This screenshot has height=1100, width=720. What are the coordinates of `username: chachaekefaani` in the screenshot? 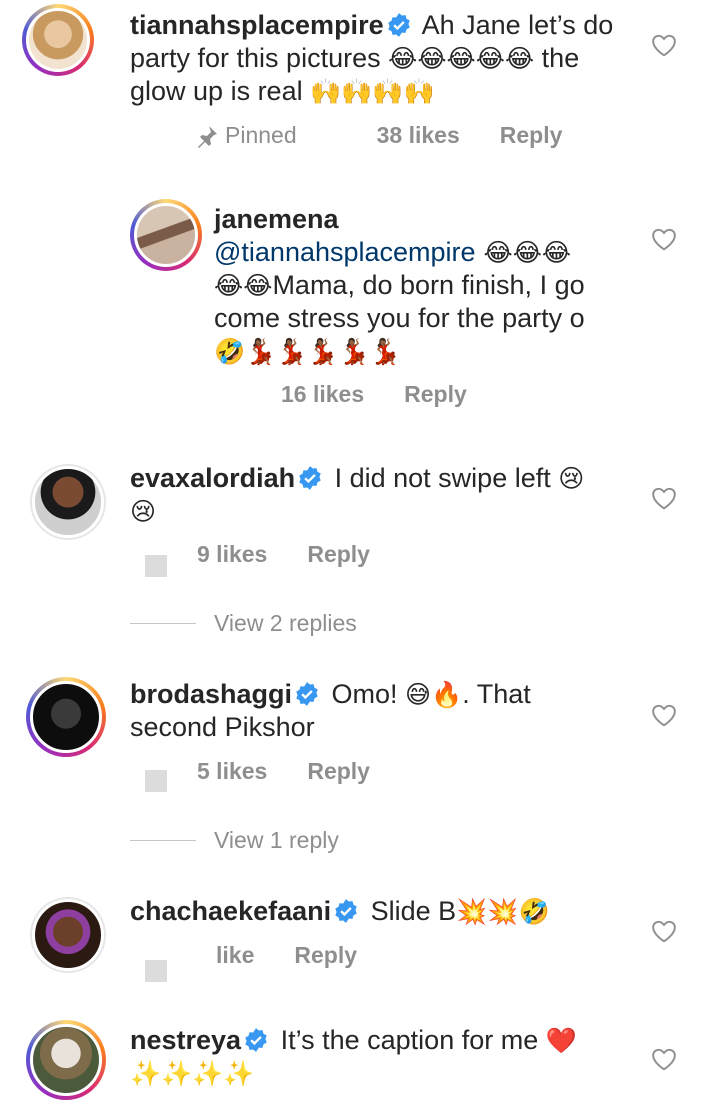 It's located at (230, 911).